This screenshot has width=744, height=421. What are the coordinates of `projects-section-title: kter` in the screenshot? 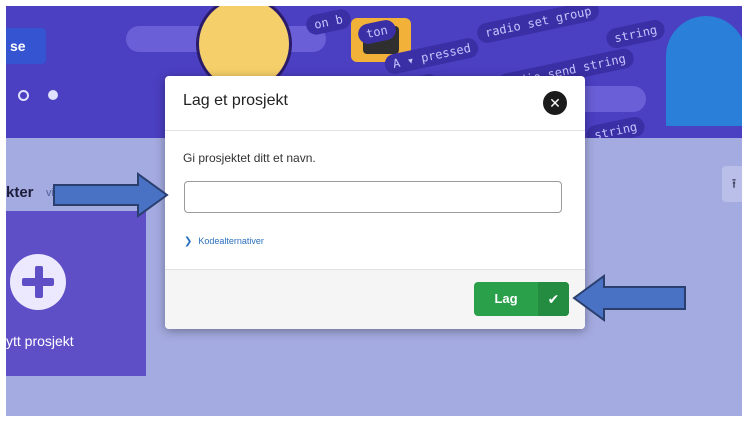 It's located at (20, 192).